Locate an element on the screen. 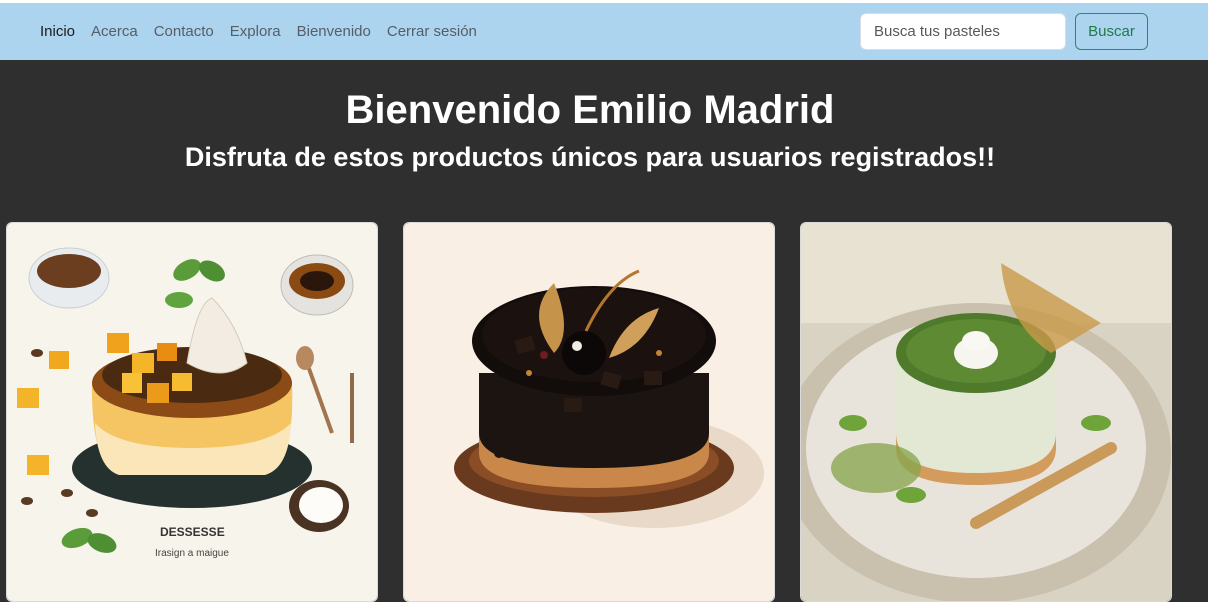  nav-link-explora: Explora is located at coordinates (255, 31).